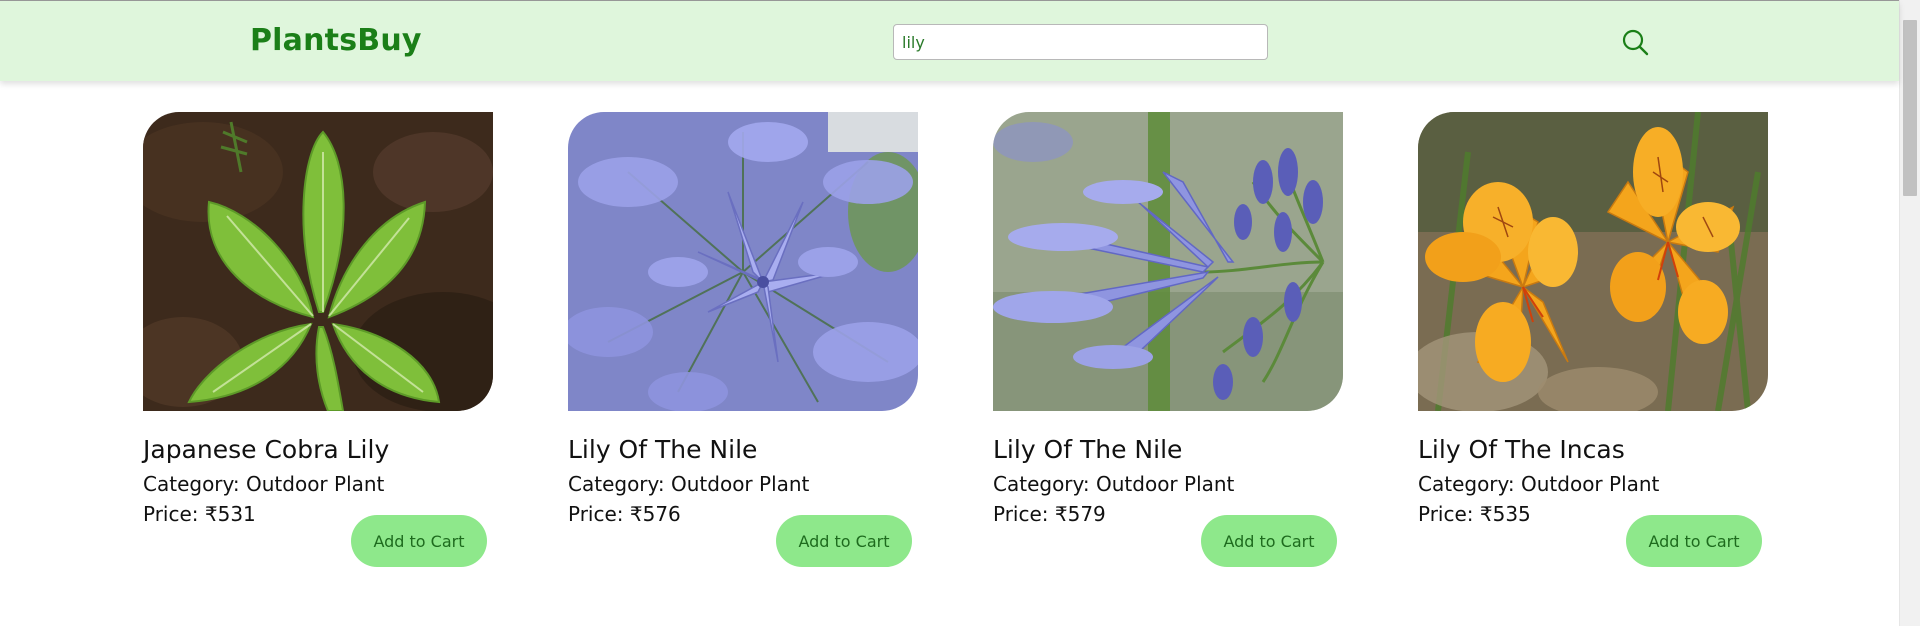  What do you see at coordinates (1521, 449) in the screenshot?
I see `product-name: Lily Of The Incas` at bounding box center [1521, 449].